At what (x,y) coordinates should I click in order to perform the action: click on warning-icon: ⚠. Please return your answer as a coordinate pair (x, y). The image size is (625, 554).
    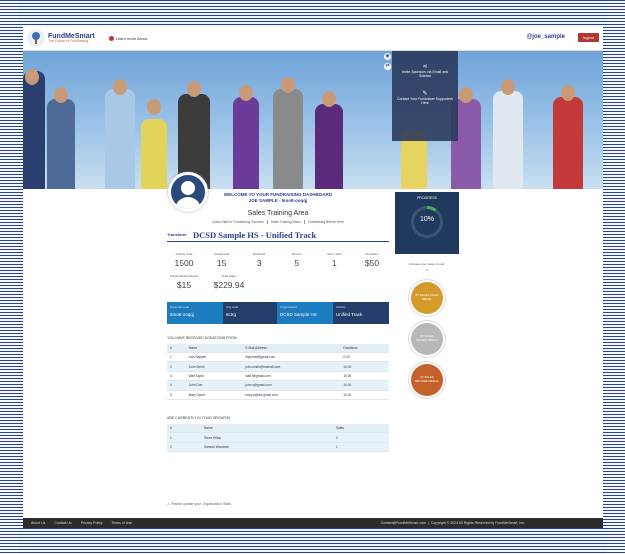
    Looking at the image, I should click on (169, 504).